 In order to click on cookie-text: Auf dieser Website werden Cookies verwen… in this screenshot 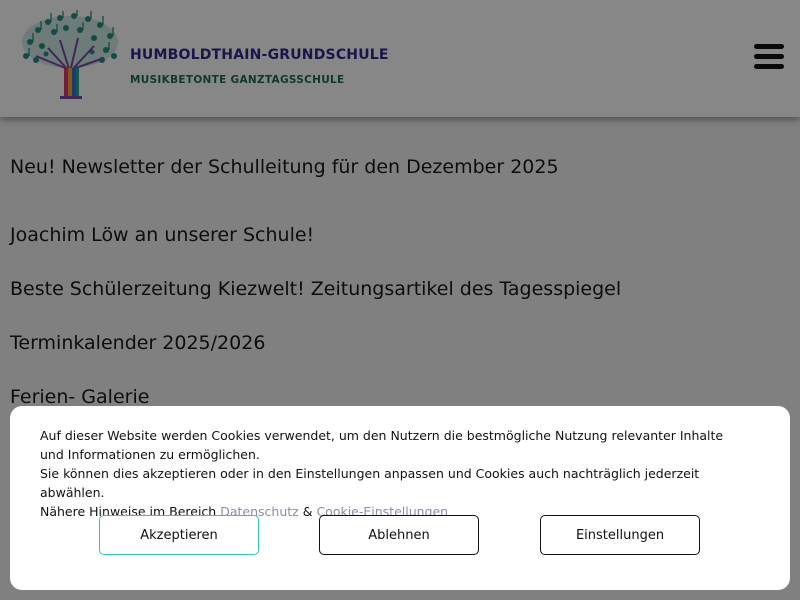, I will do `click(395, 473)`.